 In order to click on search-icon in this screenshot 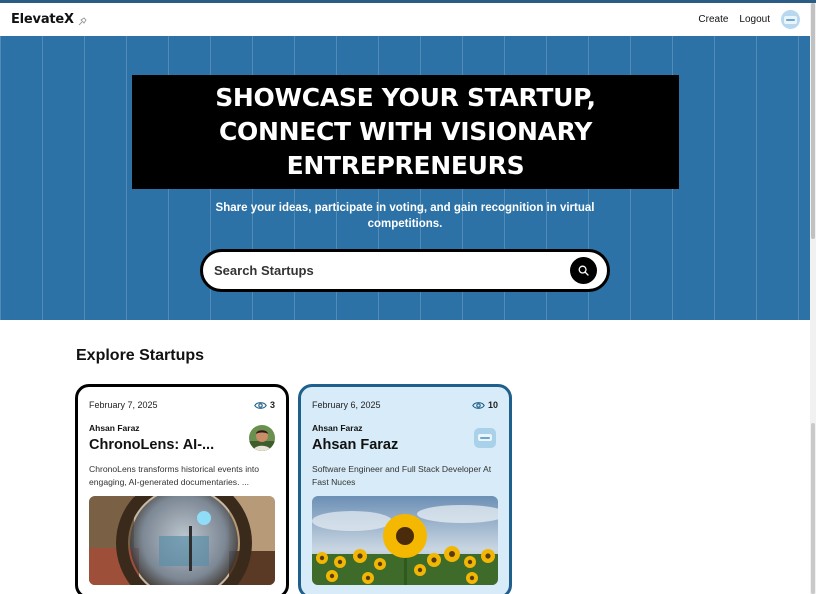, I will do `click(583, 270)`.